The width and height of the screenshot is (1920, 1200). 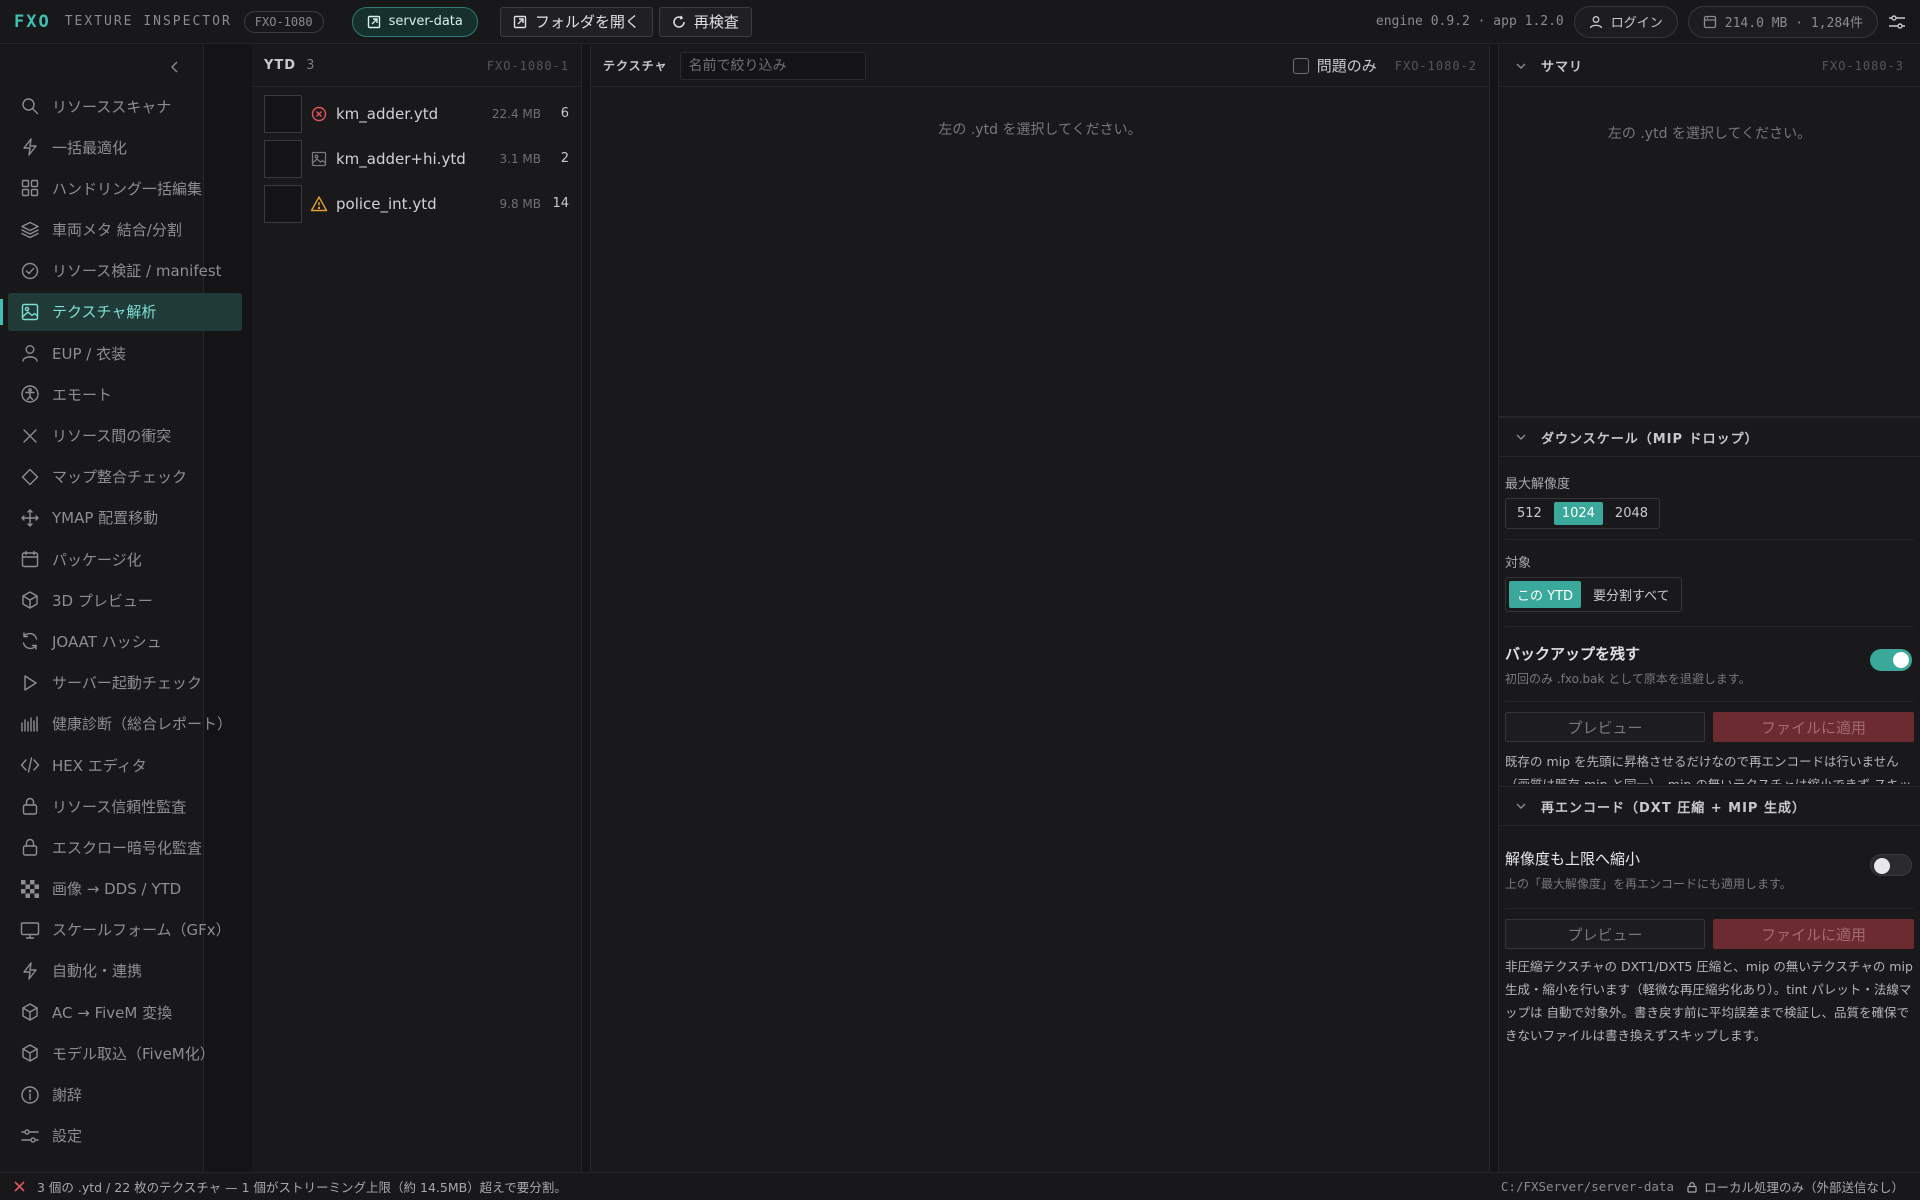 I want to click on error-icon, so click(x=319, y=114).